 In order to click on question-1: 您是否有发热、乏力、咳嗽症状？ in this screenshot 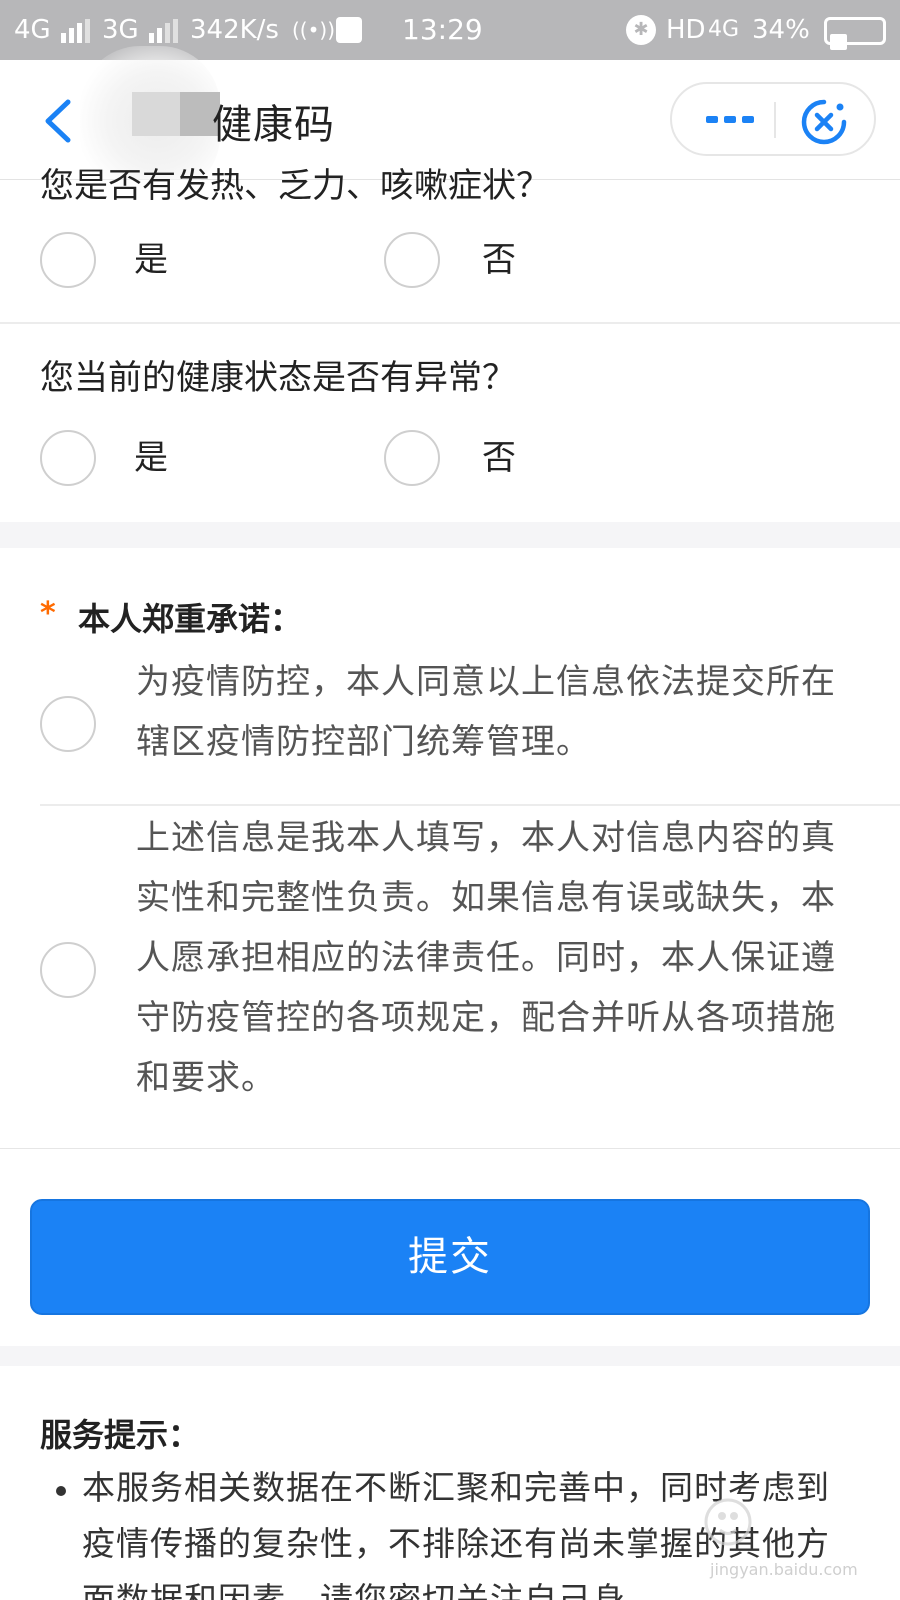, I will do `click(295, 186)`.